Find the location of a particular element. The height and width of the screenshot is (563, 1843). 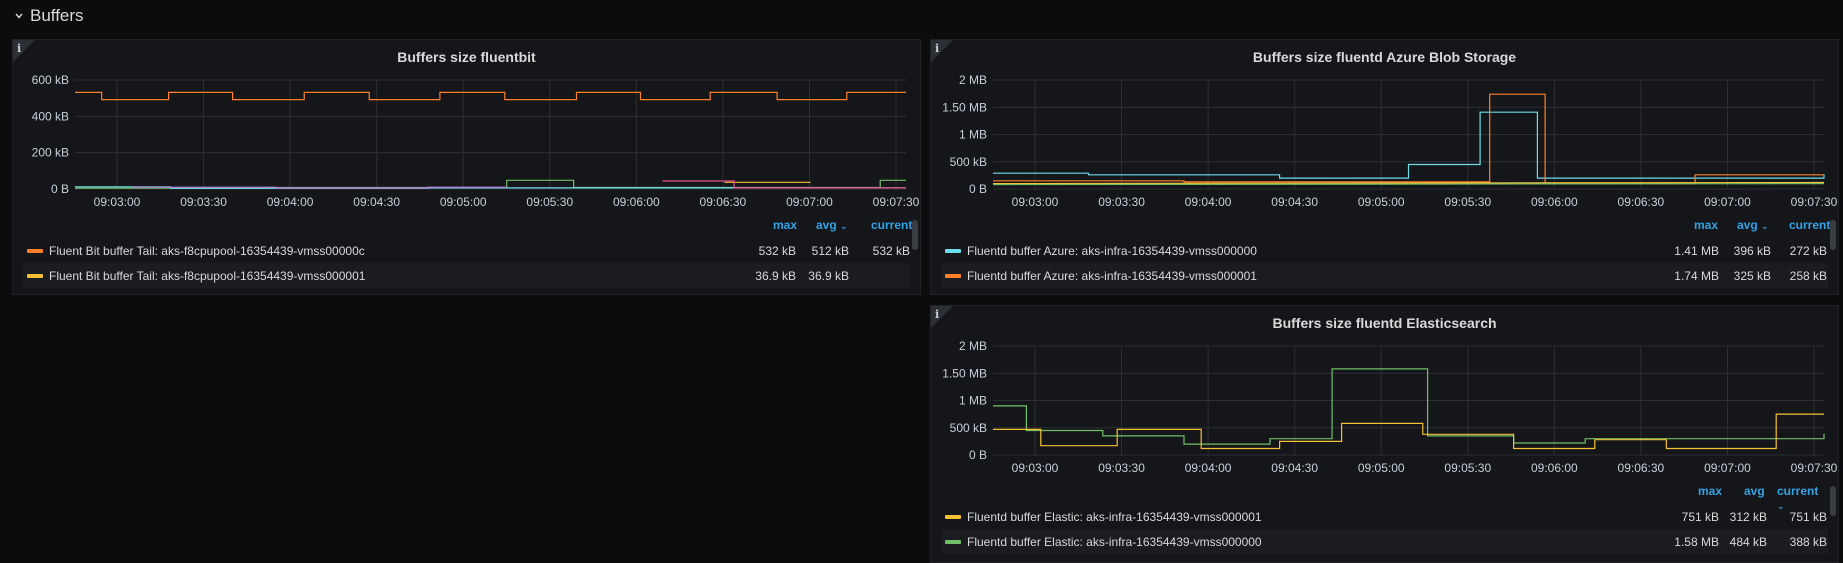

y-tick-label: 200 kB is located at coordinates (50, 153).